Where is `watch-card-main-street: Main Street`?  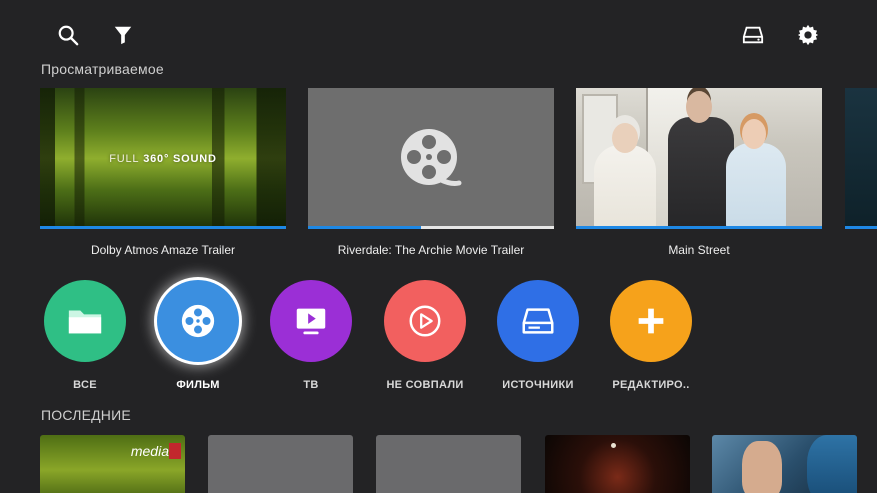 watch-card-main-street: Main Street is located at coordinates (699, 172).